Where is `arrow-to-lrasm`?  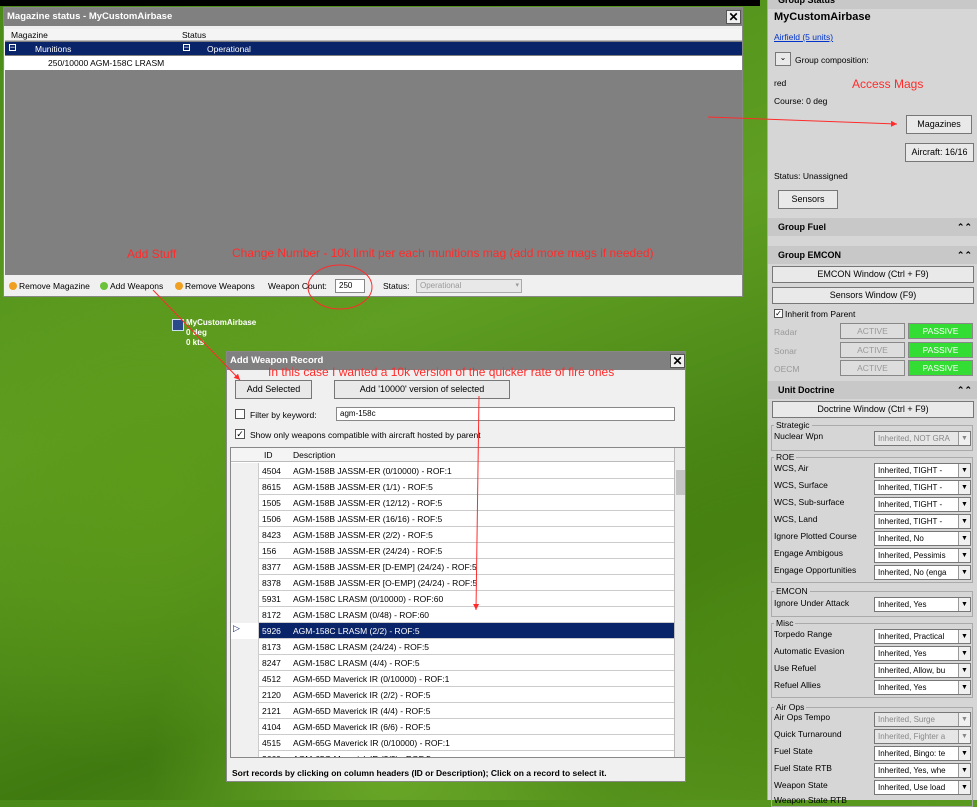 arrow-to-lrasm is located at coordinates (476, 503).